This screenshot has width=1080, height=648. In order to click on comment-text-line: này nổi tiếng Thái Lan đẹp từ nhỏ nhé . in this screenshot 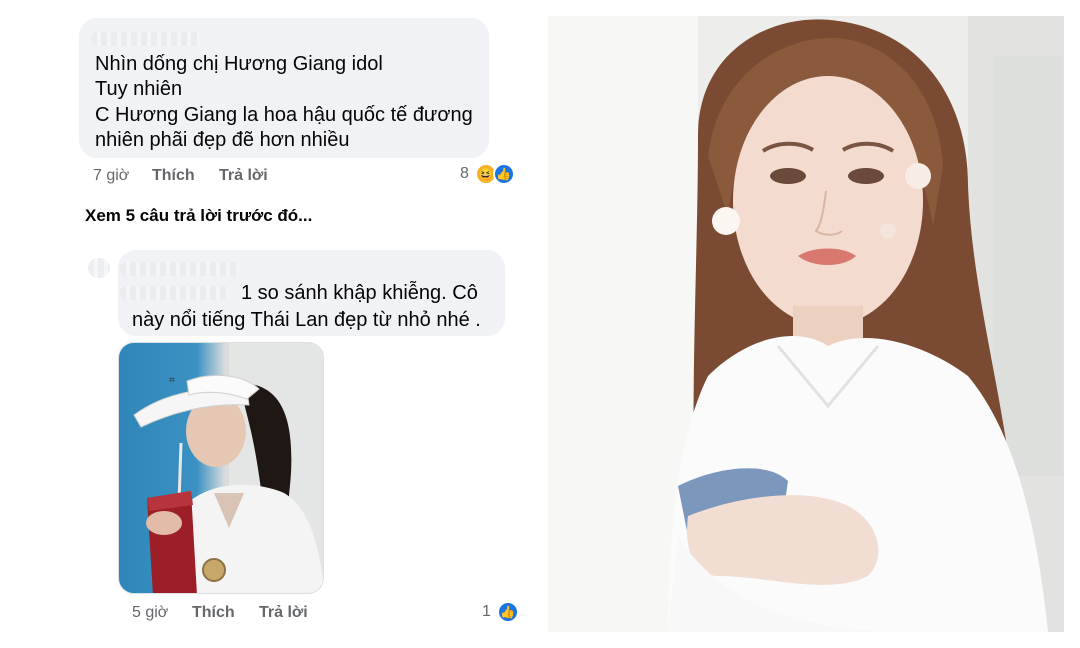, I will do `click(306, 320)`.